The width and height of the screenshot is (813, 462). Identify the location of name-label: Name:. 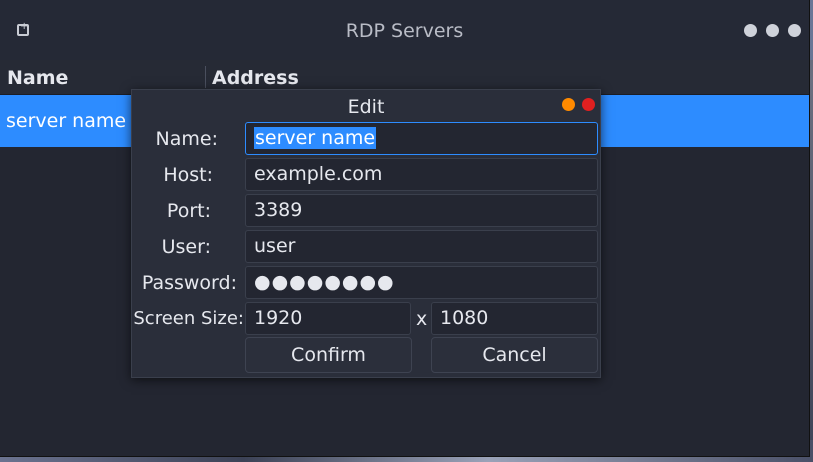
(186, 139).